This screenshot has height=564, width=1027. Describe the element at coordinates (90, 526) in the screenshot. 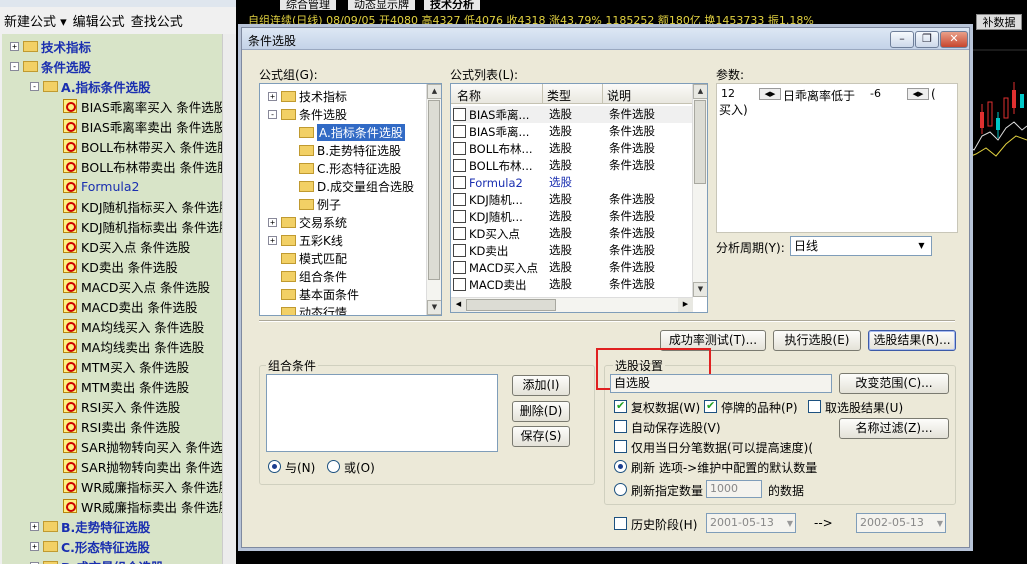

I see `tree-node: + B.走势特征选股` at that location.